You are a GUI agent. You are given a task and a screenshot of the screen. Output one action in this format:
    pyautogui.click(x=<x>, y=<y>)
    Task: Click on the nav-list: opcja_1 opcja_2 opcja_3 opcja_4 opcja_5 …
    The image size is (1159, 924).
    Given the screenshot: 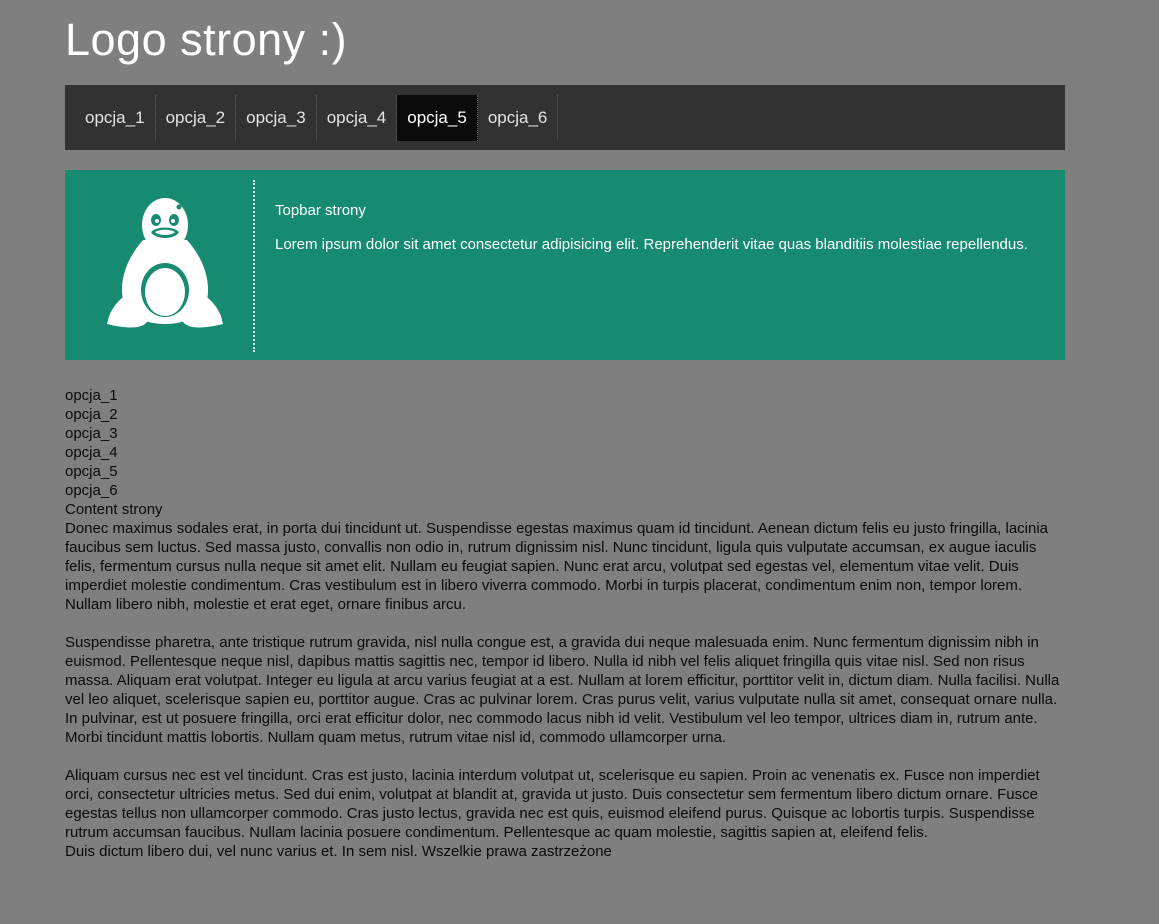 What is the action you would take?
    pyautogui.click(x=565, y=117)
    